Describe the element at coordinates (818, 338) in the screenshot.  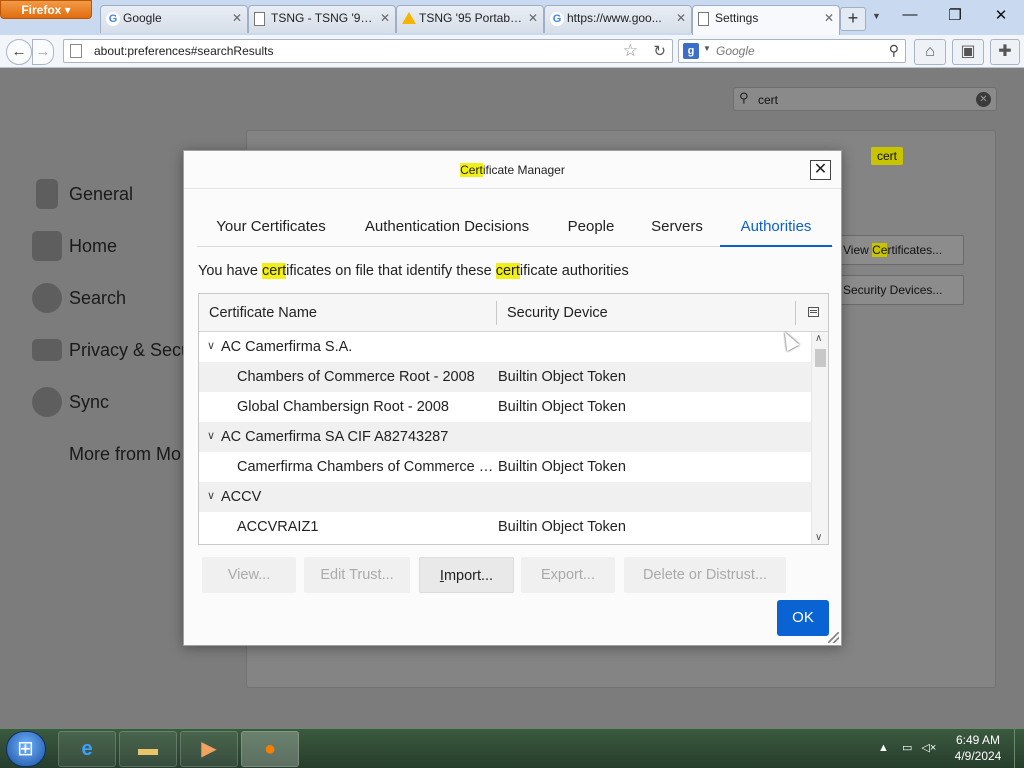
I see `scroll-up-icon: ∧` at that location.